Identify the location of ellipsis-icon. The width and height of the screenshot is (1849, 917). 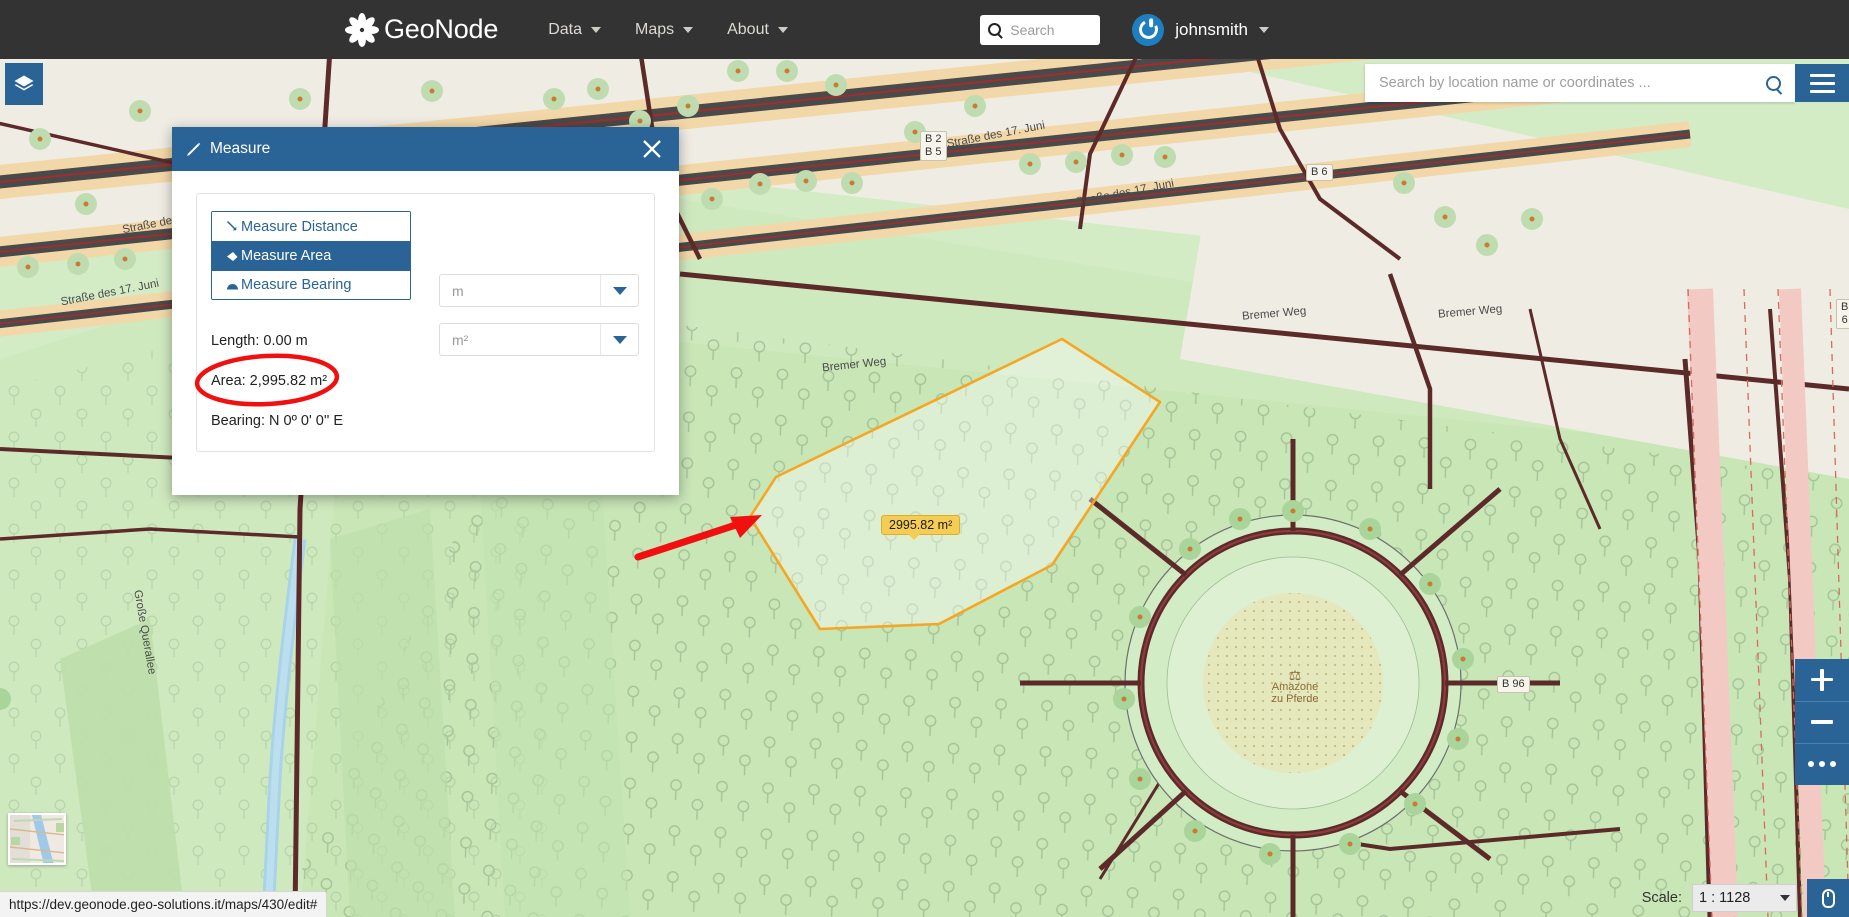
(1822, 764).